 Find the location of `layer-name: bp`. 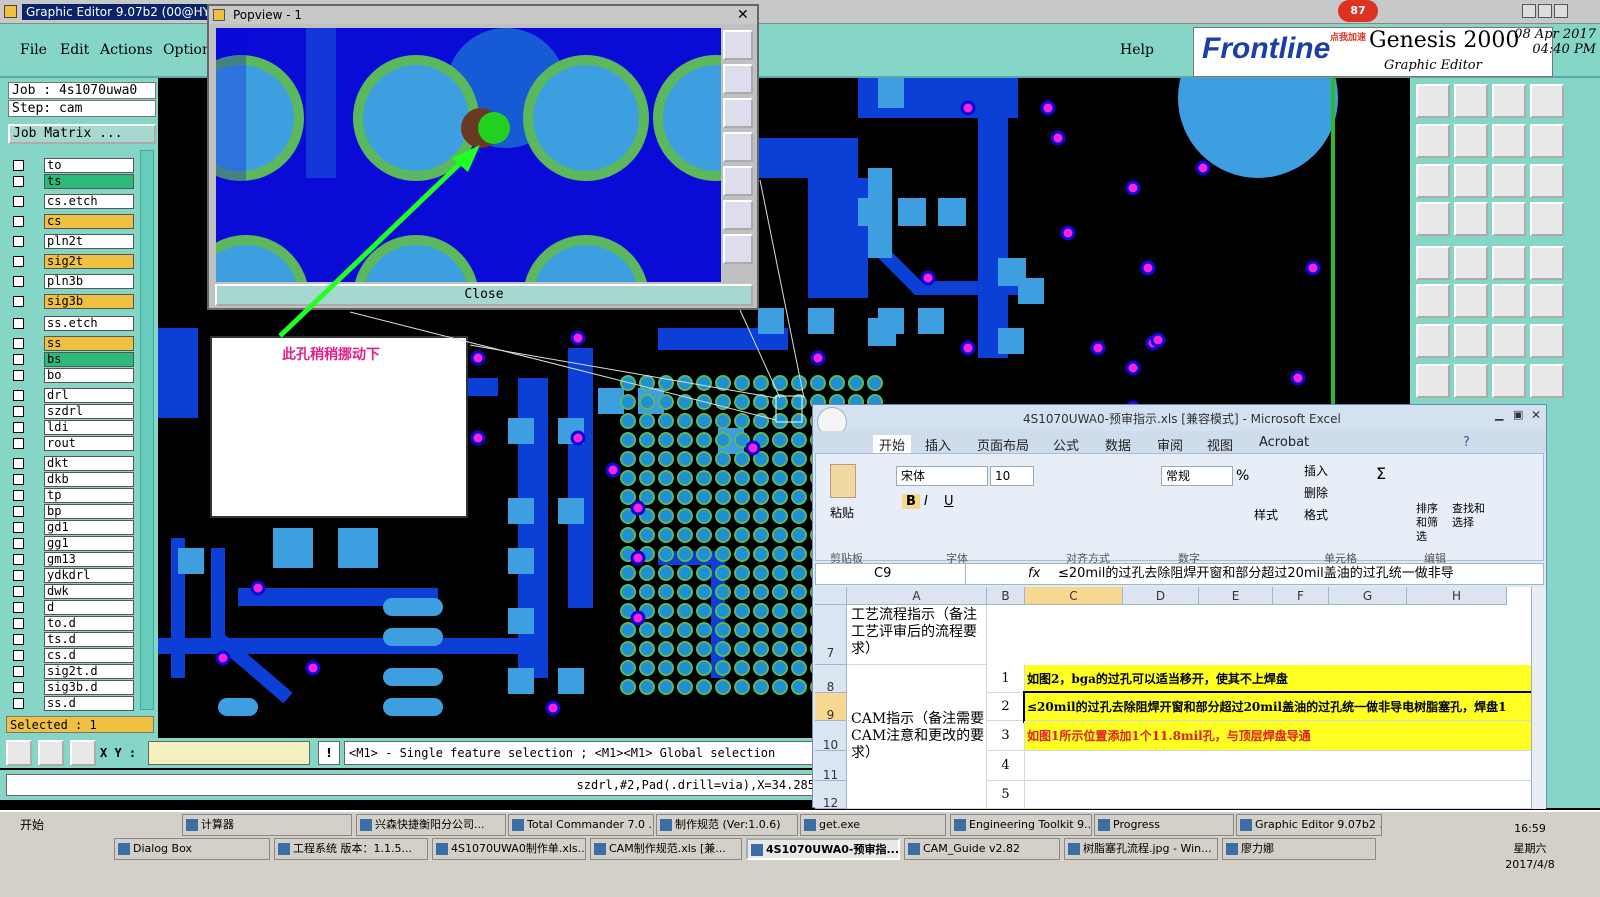

layer-name: bp is located at coordinates (89, 511).